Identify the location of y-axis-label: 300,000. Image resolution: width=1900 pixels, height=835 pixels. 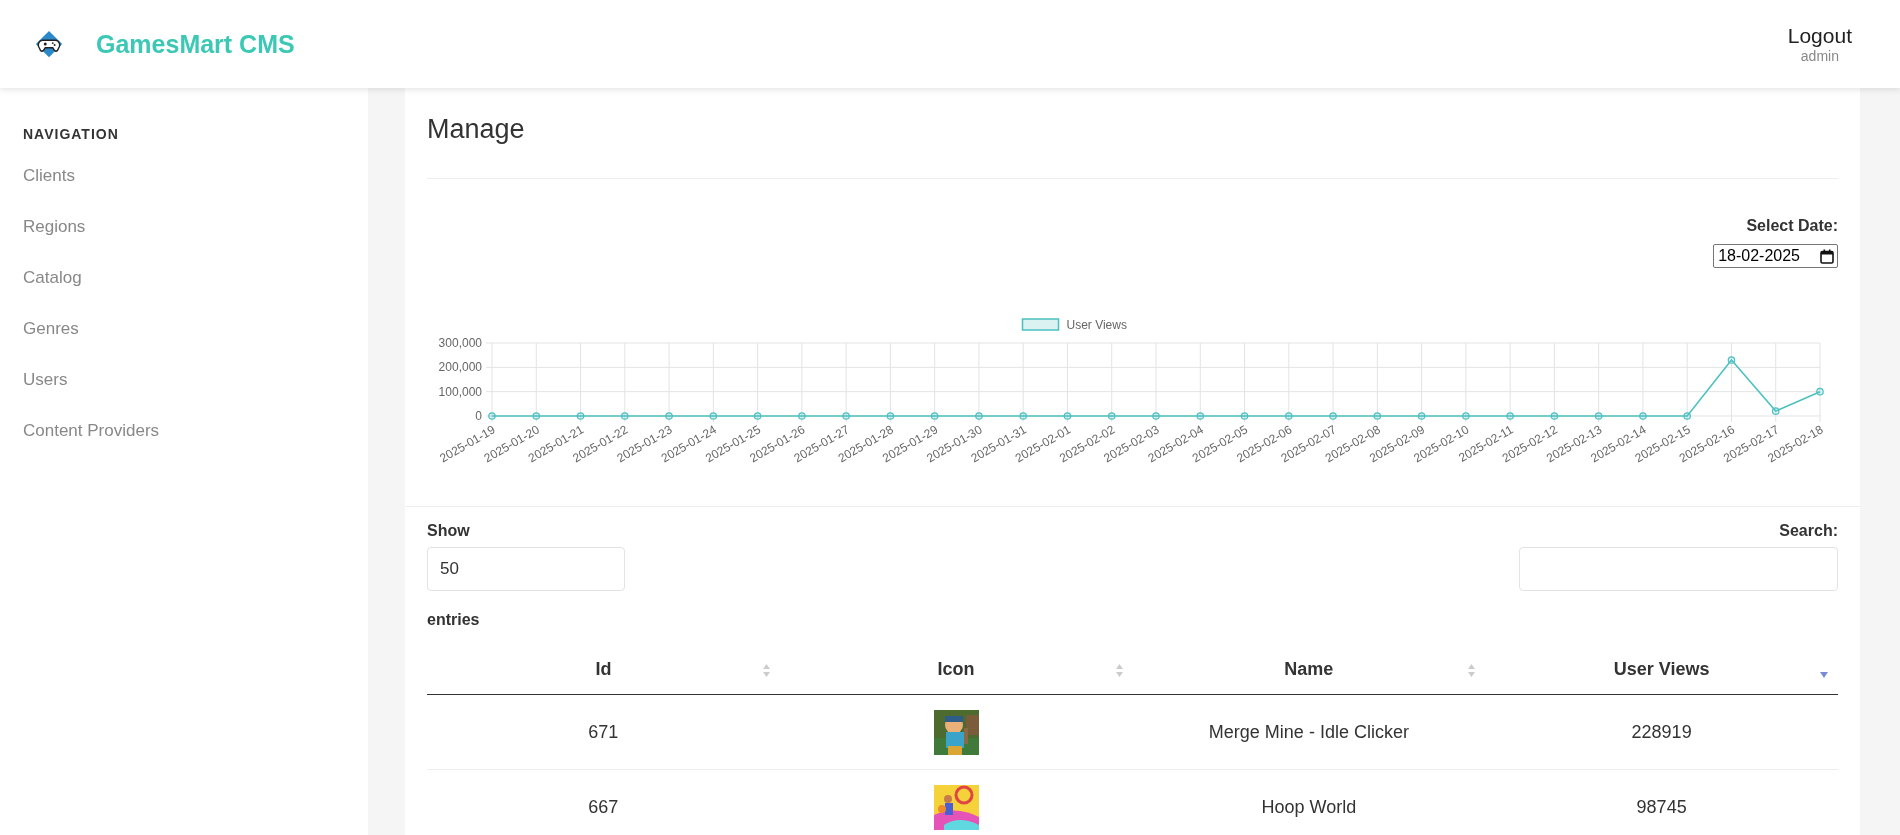
(460, 343).